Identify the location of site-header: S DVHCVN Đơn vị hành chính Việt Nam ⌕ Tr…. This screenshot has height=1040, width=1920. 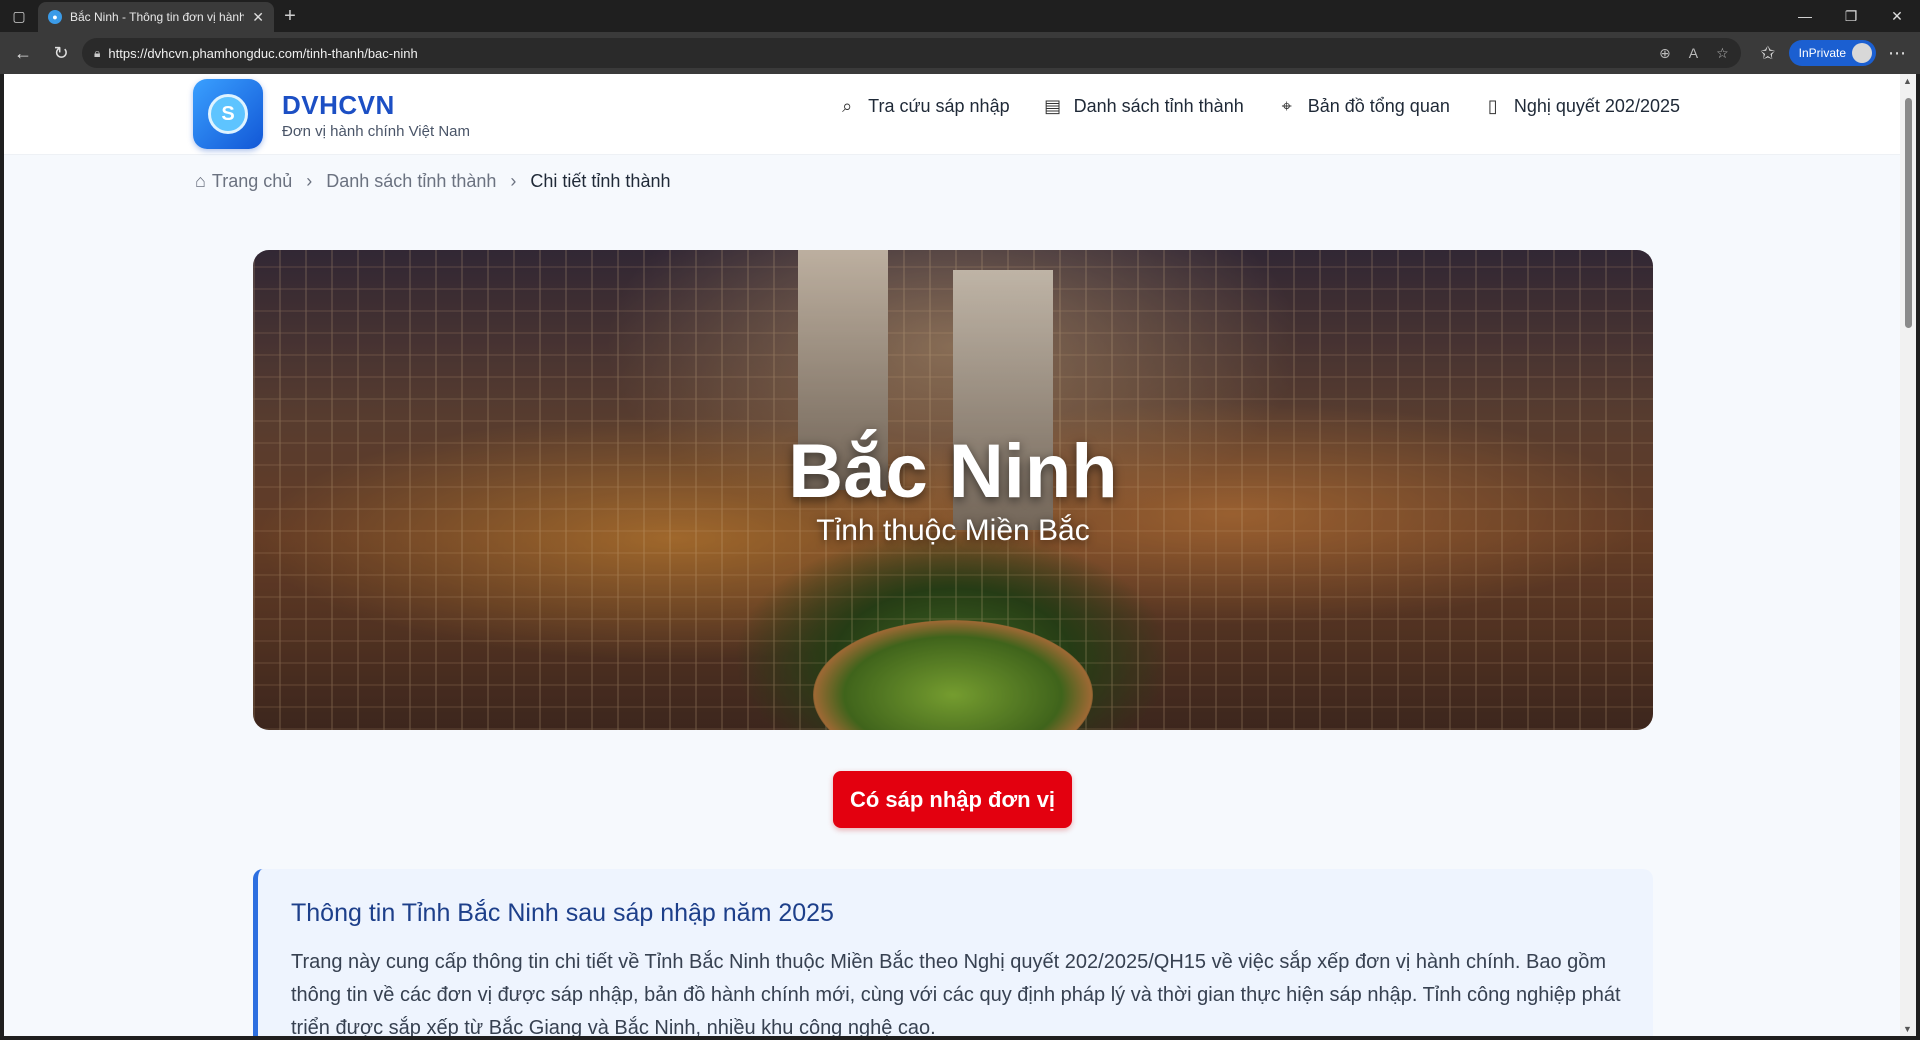
(952, 114).